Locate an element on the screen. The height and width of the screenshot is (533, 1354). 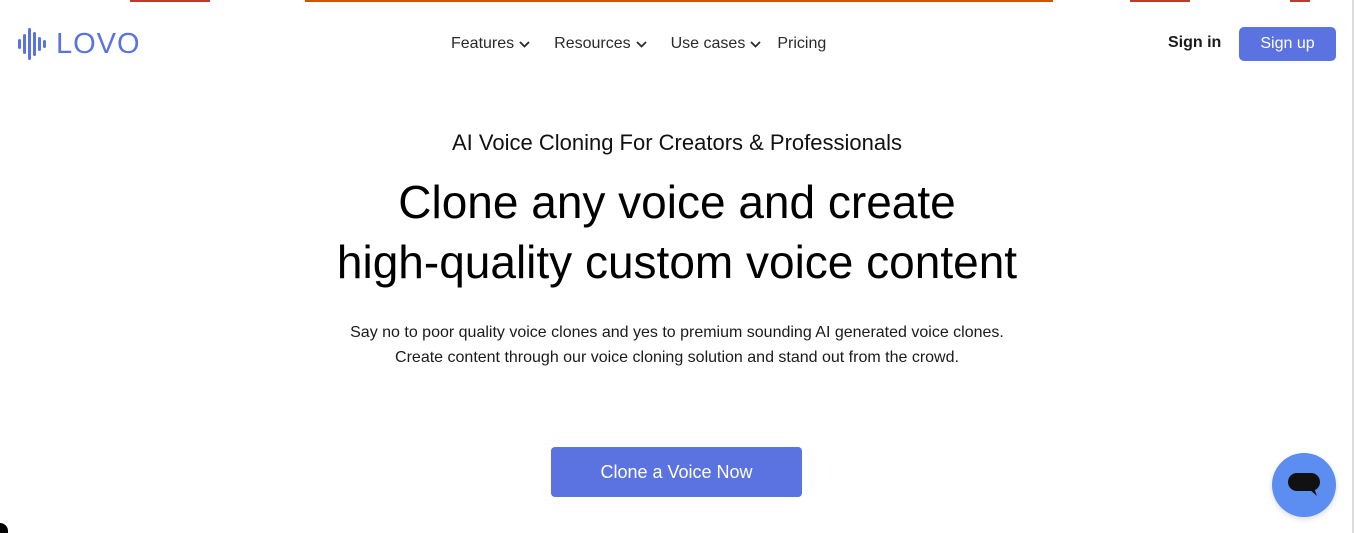
nav-item-features: Features is located at coordinates (490, 44).